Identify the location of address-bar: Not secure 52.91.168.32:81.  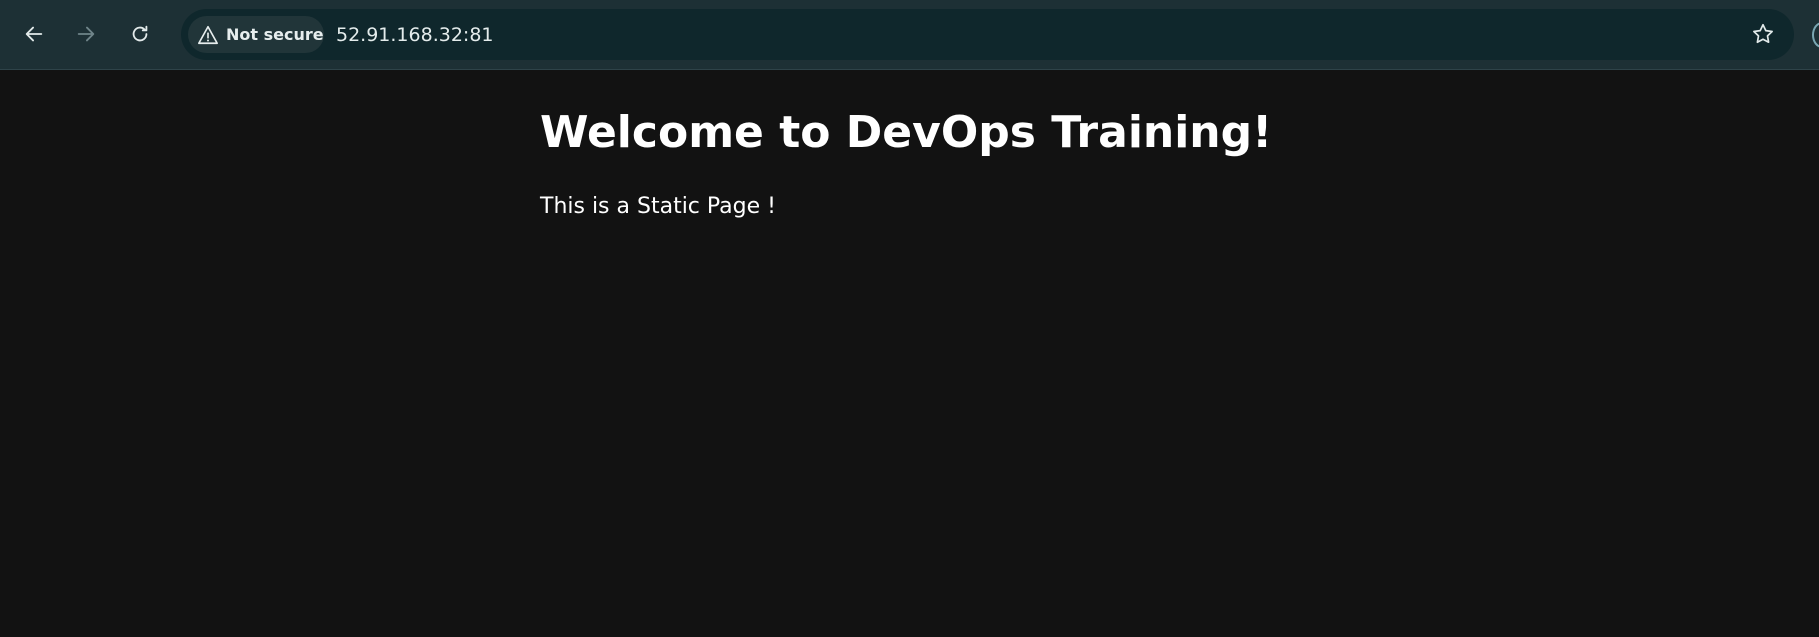
(987, 34).